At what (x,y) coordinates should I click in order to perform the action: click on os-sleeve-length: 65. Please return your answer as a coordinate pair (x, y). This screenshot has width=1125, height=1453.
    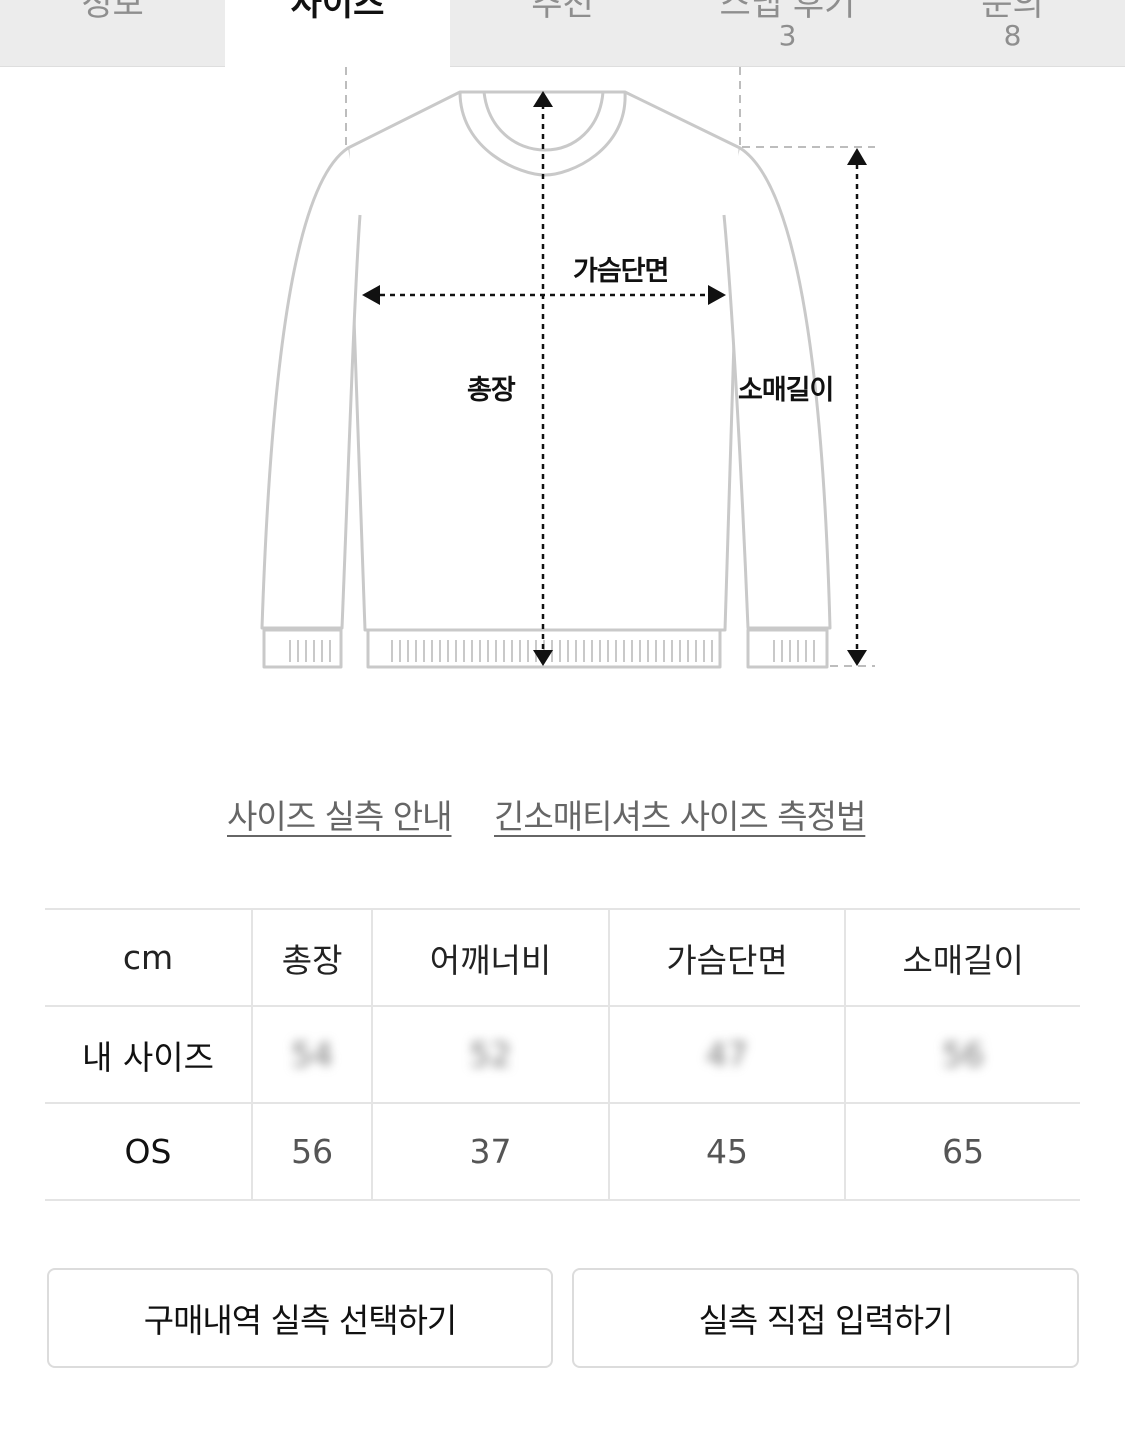
    Looking at the image, I should click on (962, 1151).